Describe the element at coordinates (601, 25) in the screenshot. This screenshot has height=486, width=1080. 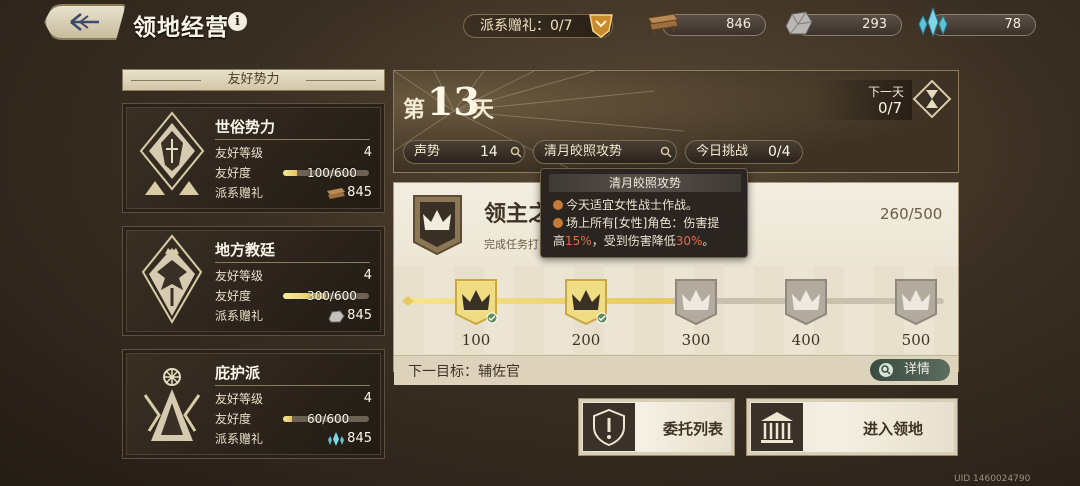
I see `gift-badge-icon` at that location.